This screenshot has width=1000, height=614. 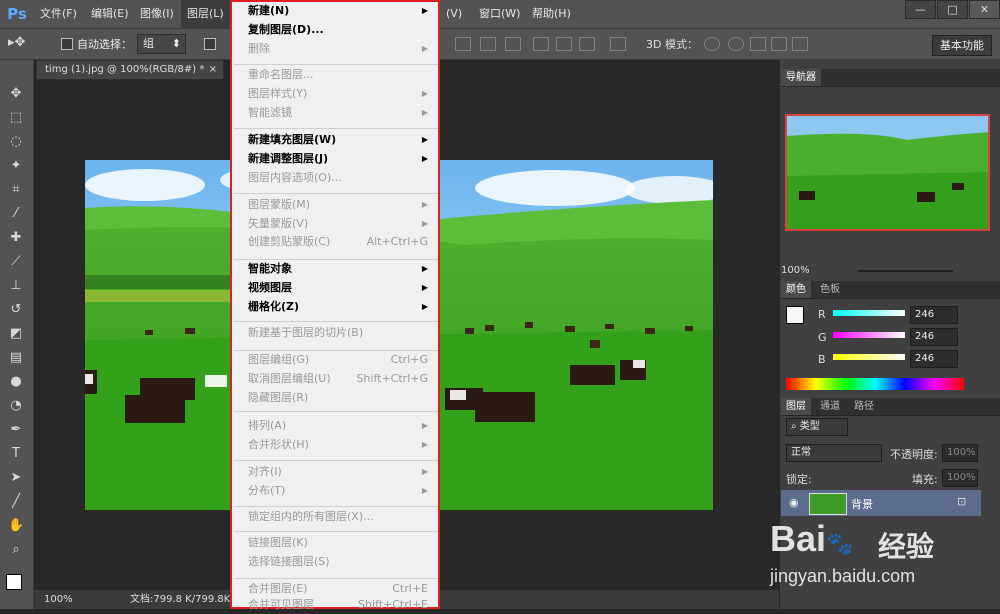 I want to click on close-icon: ×, so click(x=213, y=70).